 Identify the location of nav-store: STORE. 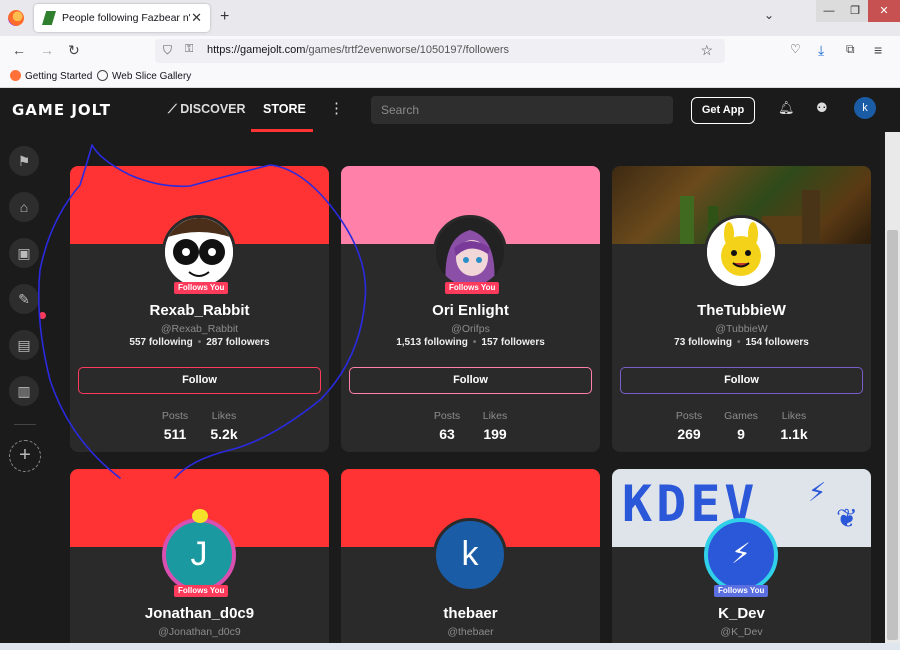
(284, 109).